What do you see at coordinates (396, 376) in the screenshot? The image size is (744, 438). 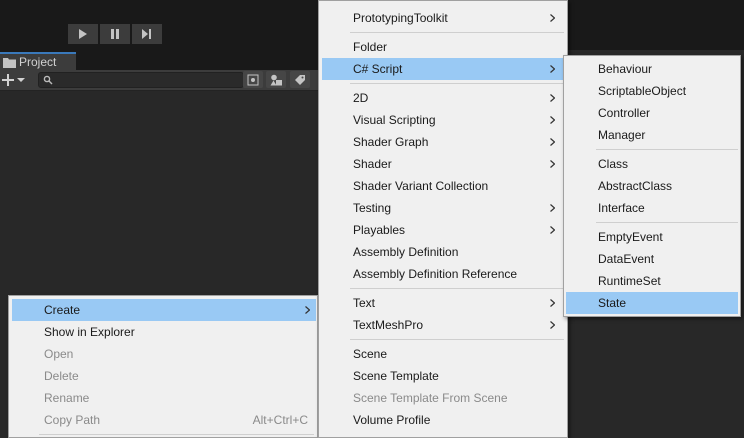 I see `menu-item-label: Scene Template` at bounding box center [396, 376].